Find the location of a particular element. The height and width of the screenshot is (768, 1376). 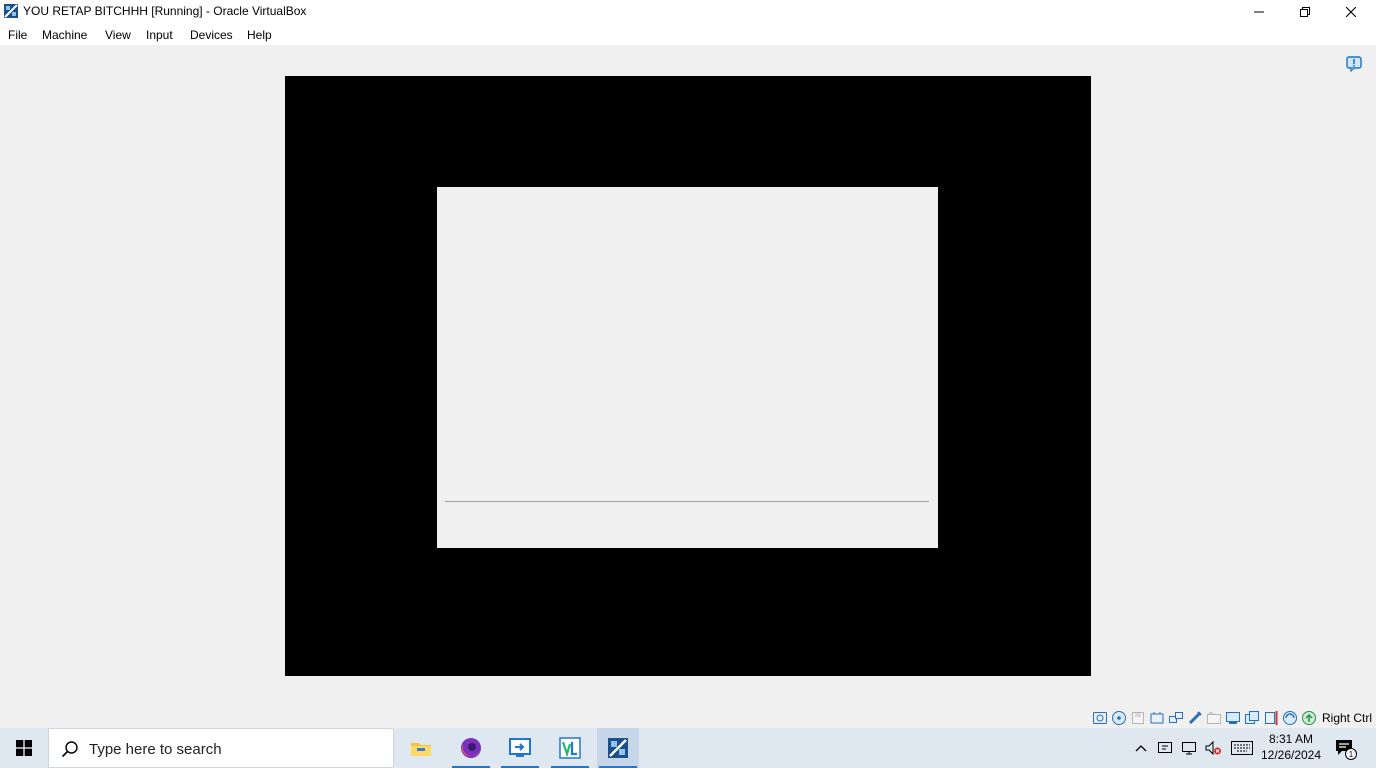

action-center-button: 1 is located at coordinates (1345, 748).